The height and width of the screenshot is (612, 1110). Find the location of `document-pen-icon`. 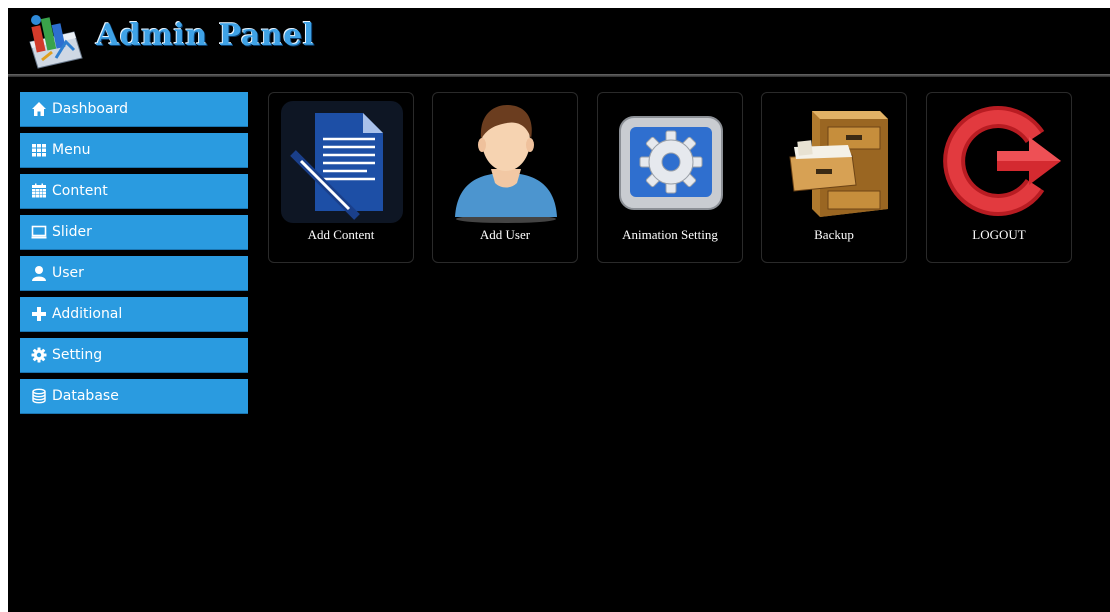

document-pen-icon is located at coordinates (342, 162).